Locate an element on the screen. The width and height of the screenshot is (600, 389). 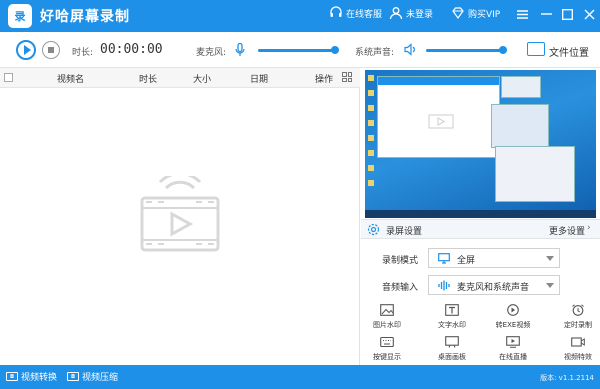
tool-label: 转EXE视频 is located at coordinates (513, 325).